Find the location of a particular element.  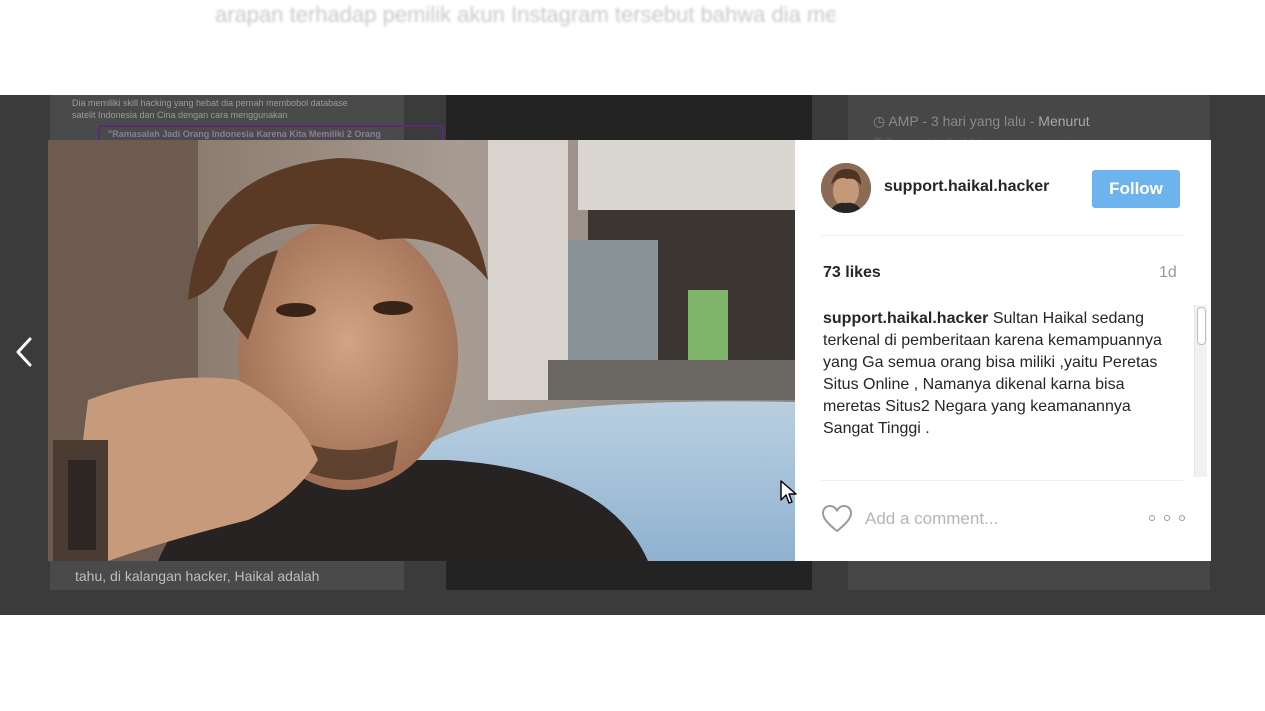

like-button is located at coordinates (837, 519).